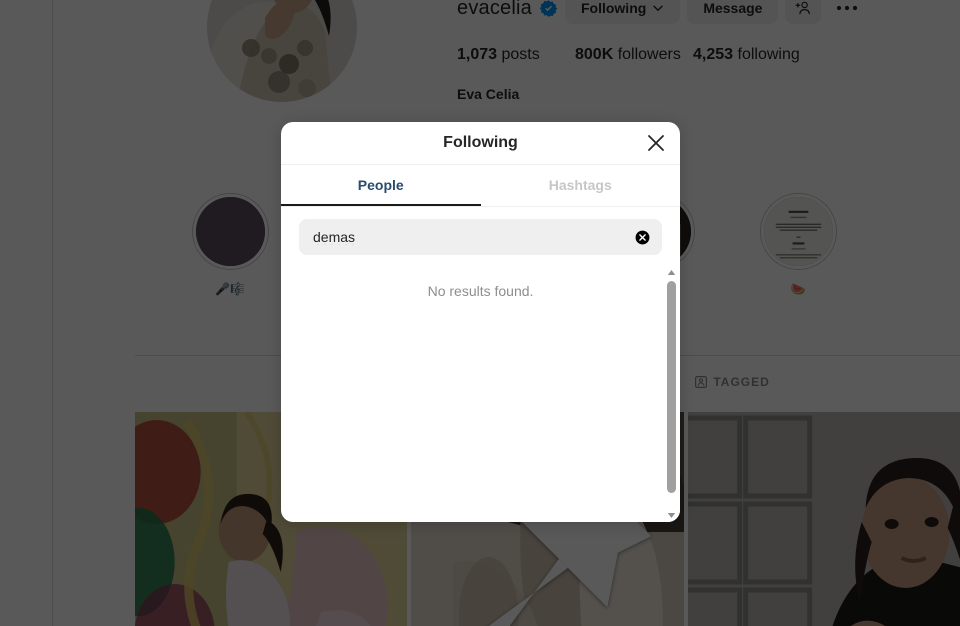 The image size is (960, 626). I want to click on scrollbar-thumb, so click(671, 387).